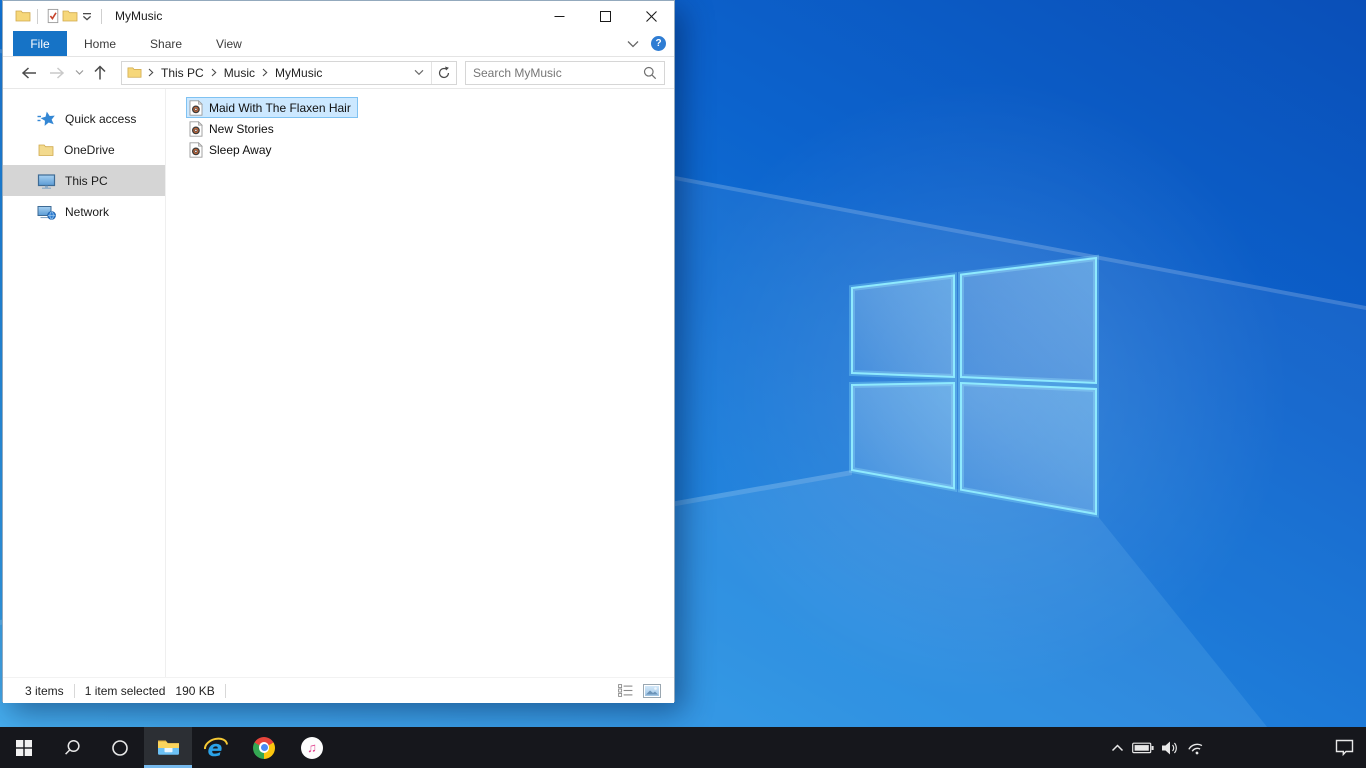  Describe the element at coordinates (565, 72) in the screenshot. I see `search-input: Search MyMusic` at that location.